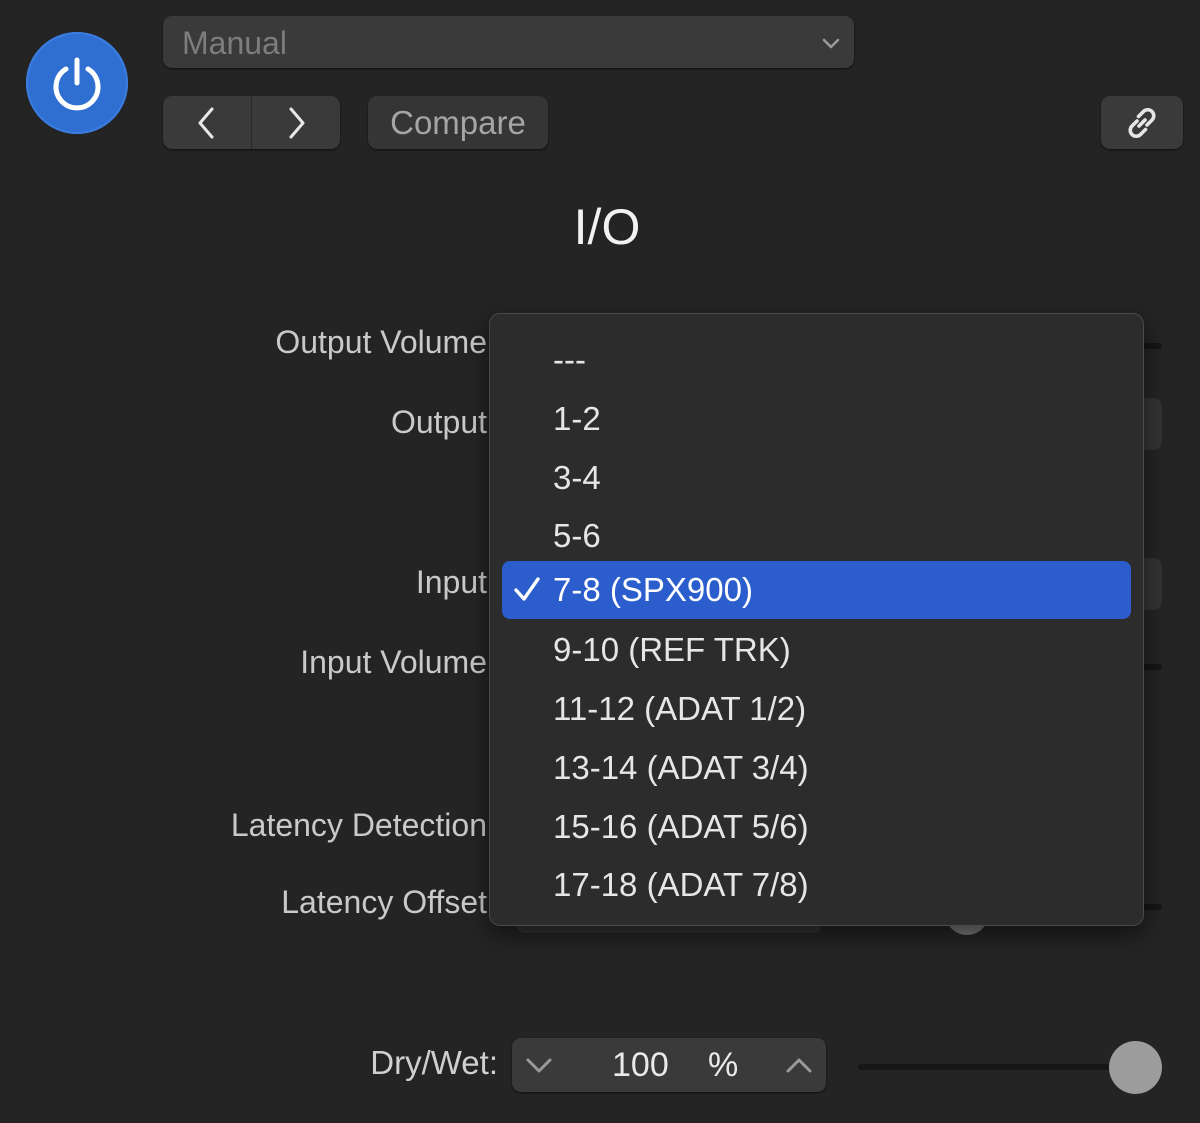 The width and height of the screenshot is (1200, 1123). I want to click on menu-item: 13-14 (ADAT 3/4), so click(816, 768).